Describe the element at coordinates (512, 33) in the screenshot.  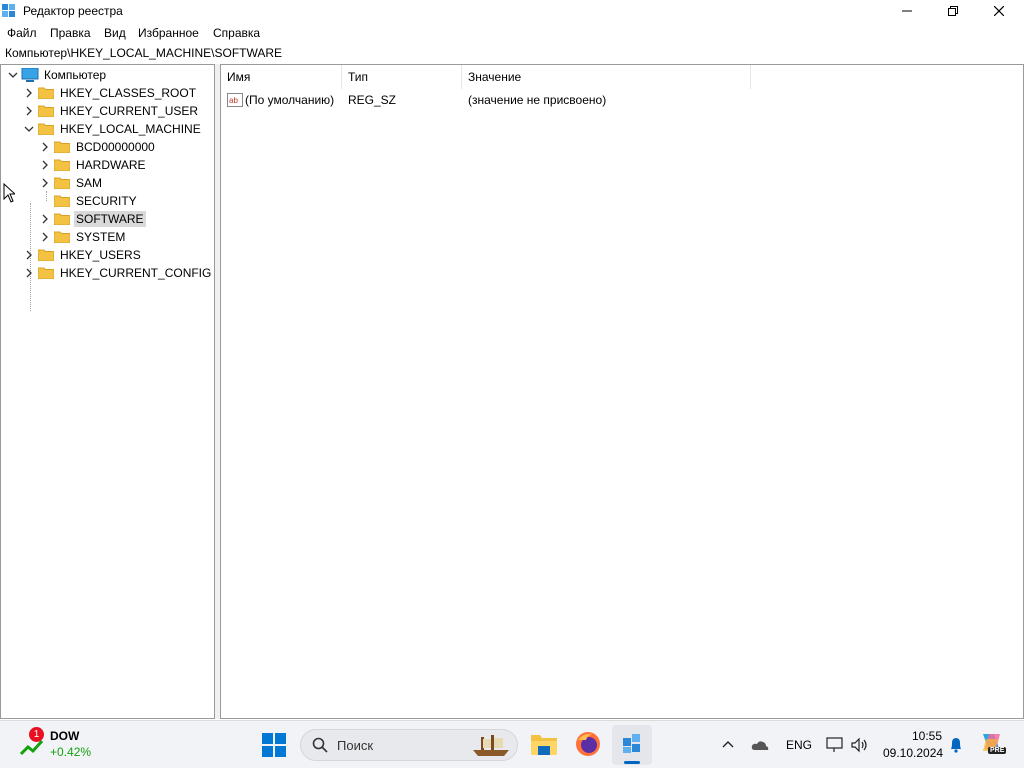
I see `menu-bar: Файл Правка Вид Избранное Справка` at that location.